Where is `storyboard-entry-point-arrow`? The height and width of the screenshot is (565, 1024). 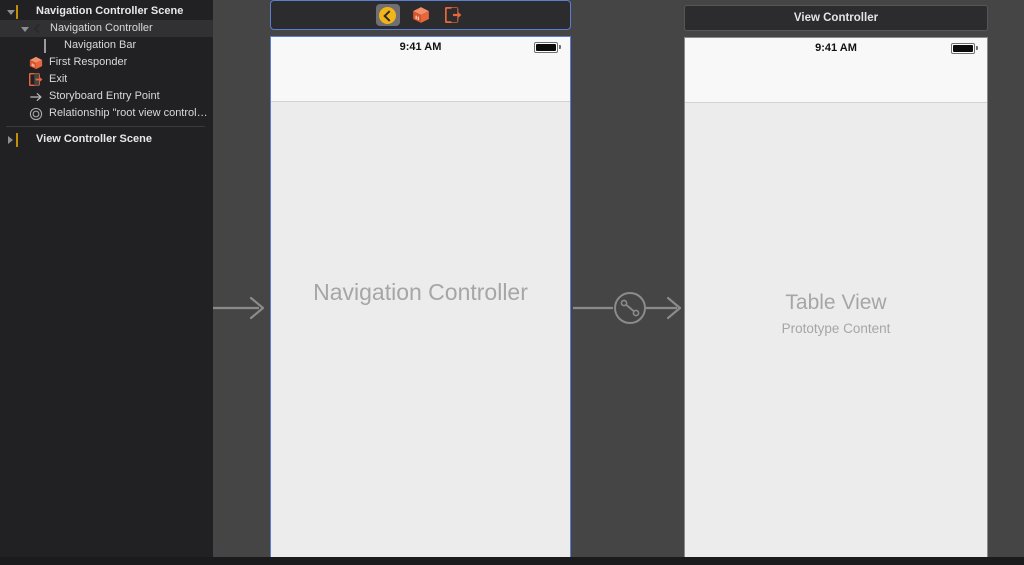
storyboard-entry-point-arrow is located at coordinates (243, 308).